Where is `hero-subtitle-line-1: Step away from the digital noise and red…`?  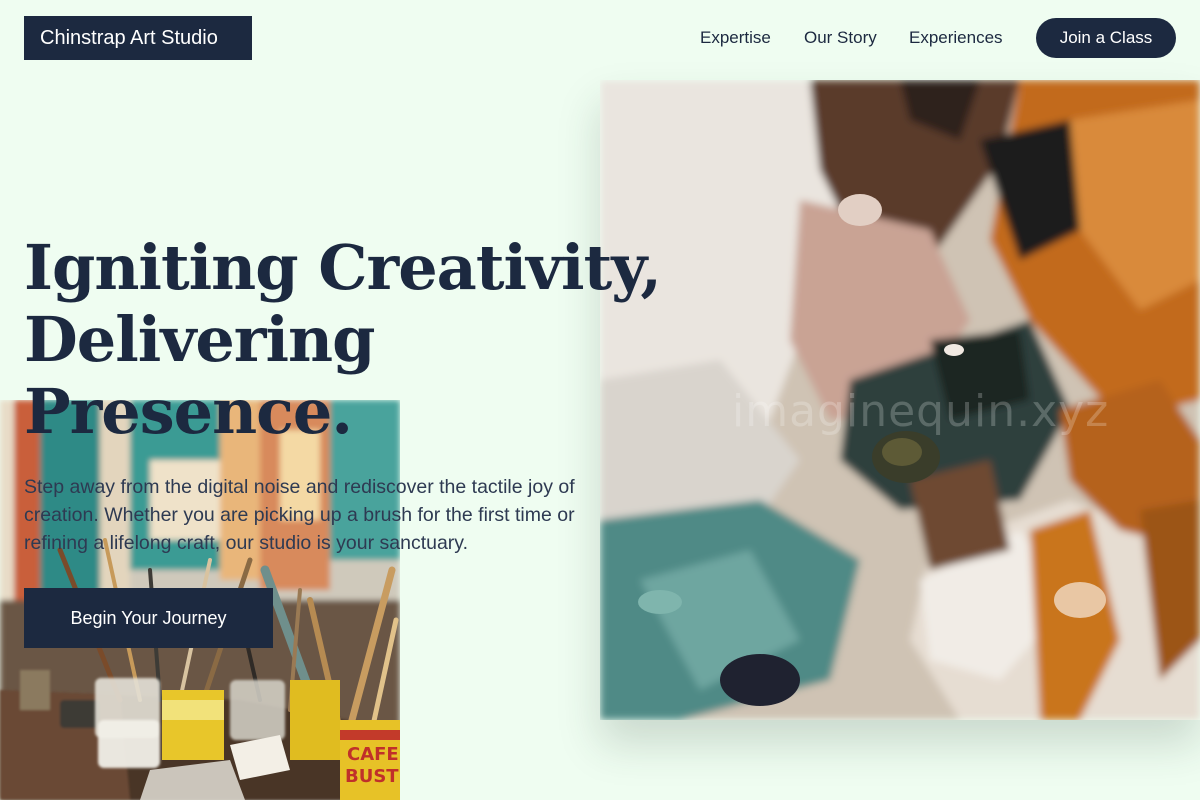 hero-subtitle-line-1: Step away from the digital noise and red… is located at coordinates (299, 487).